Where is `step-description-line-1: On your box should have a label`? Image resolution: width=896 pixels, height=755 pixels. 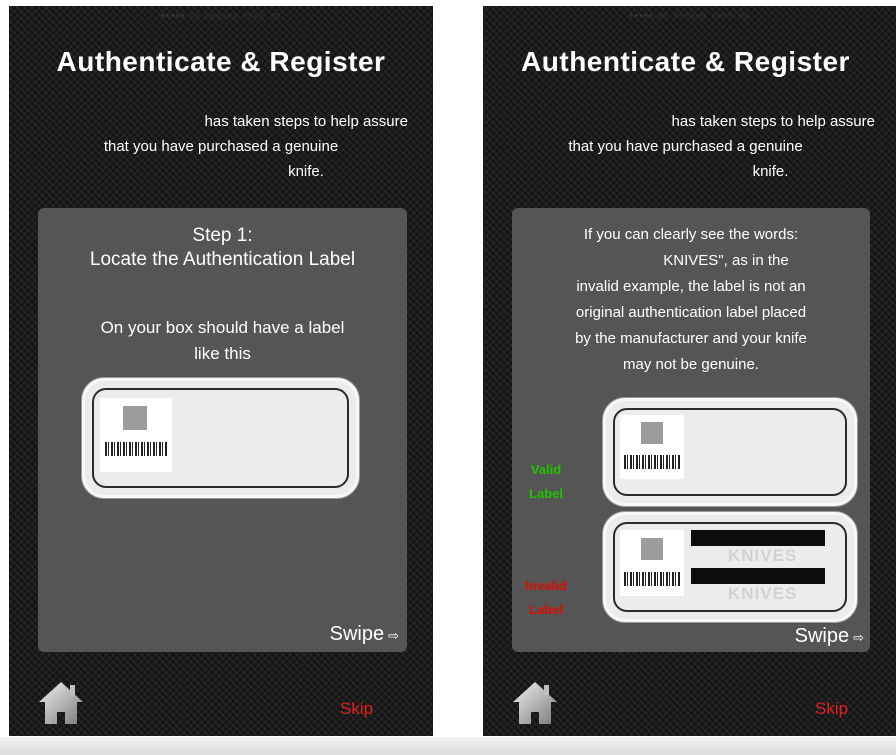 step-description-line-1: On your box should have a label is located at coordinates (222, 327).